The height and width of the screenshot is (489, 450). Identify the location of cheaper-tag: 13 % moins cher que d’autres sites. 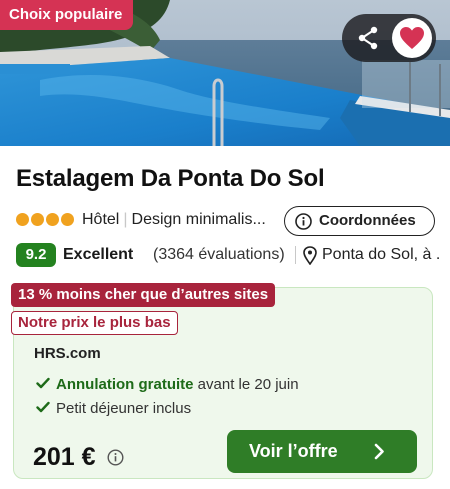
(143, 295).